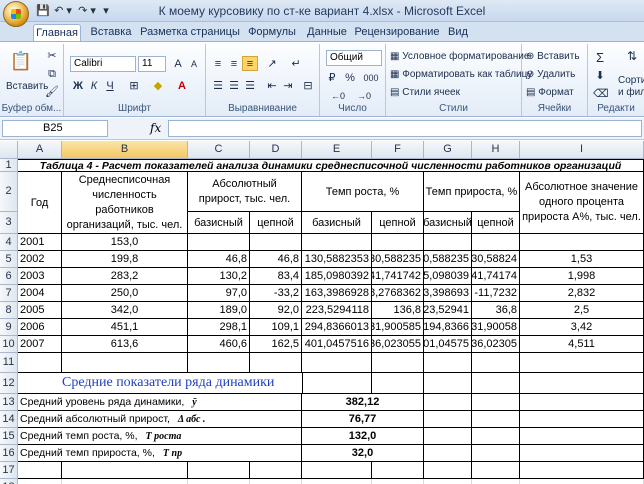  I want to click on table-cell: 36,8, so click(496, 310).